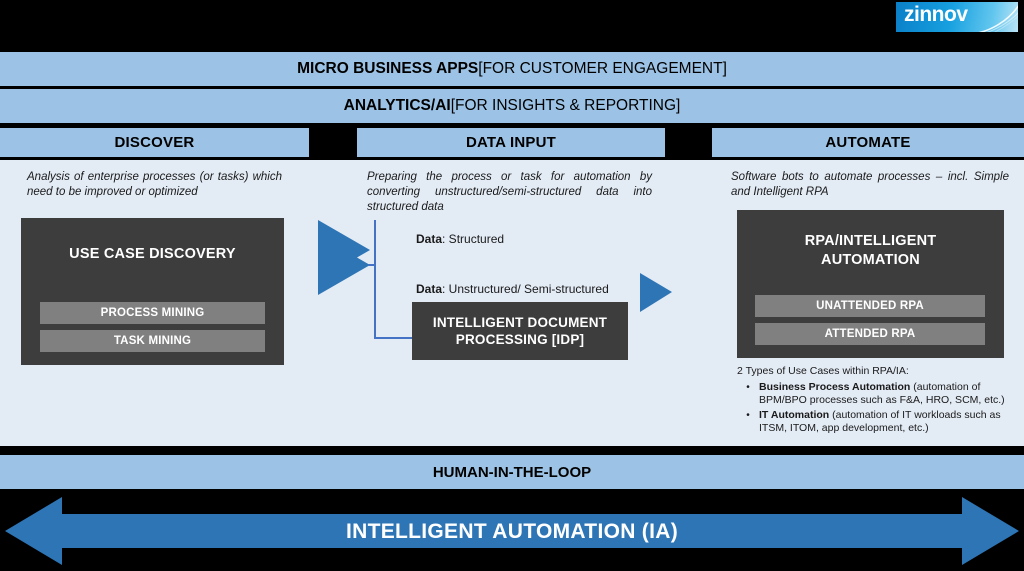 This screenshot has height=571, width=1024. What do you see at coordinates (565, 105) in the screenshot?
I see `banner-ai-normal: [FOR INSIGHTS & REPORTING]` at bounding box center [565, 105].